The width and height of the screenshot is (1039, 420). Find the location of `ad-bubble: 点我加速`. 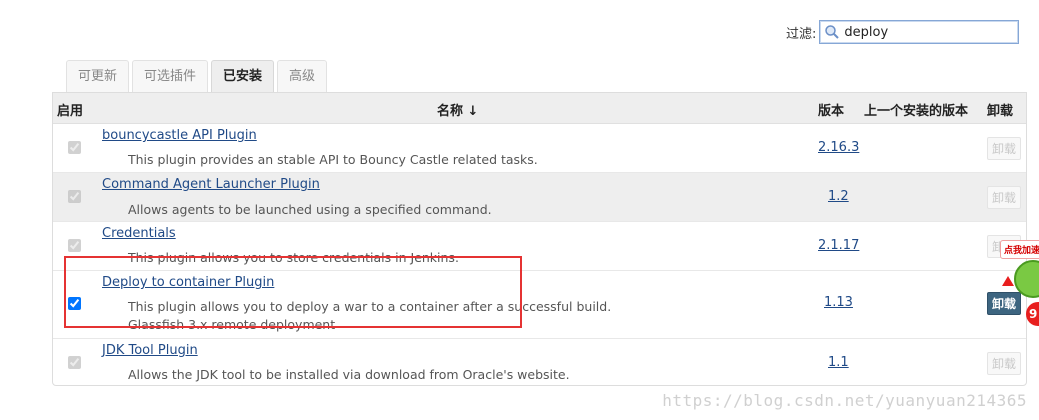

ad-bubble: 点我加速 is located at coordinates (1019, 249).